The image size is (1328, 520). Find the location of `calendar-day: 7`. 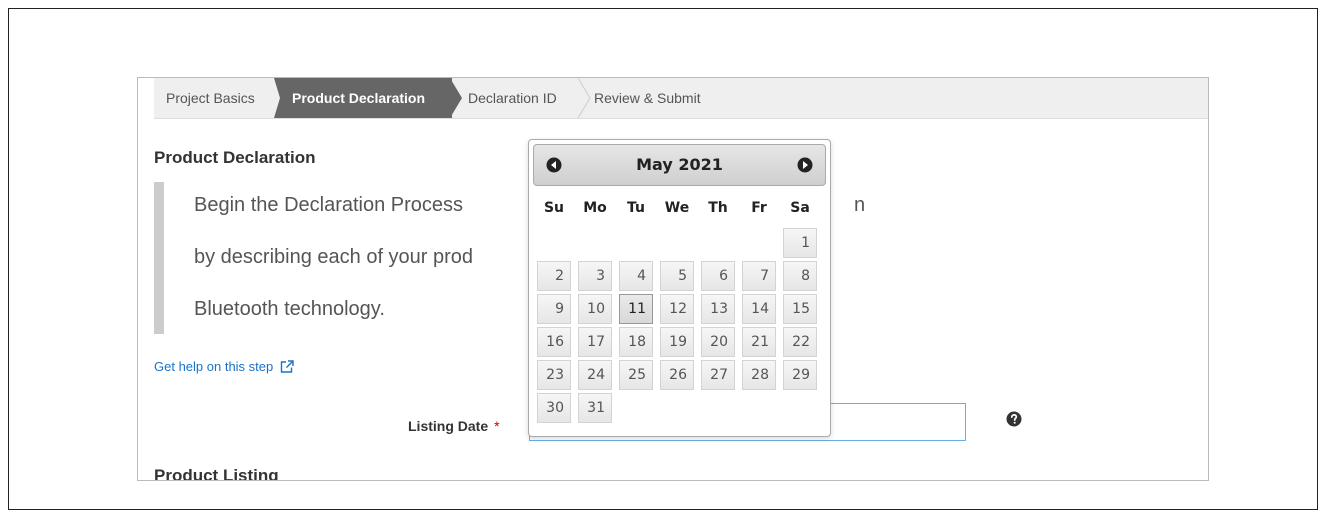

calendar-day: 7 is located at coordinates (759, 276).